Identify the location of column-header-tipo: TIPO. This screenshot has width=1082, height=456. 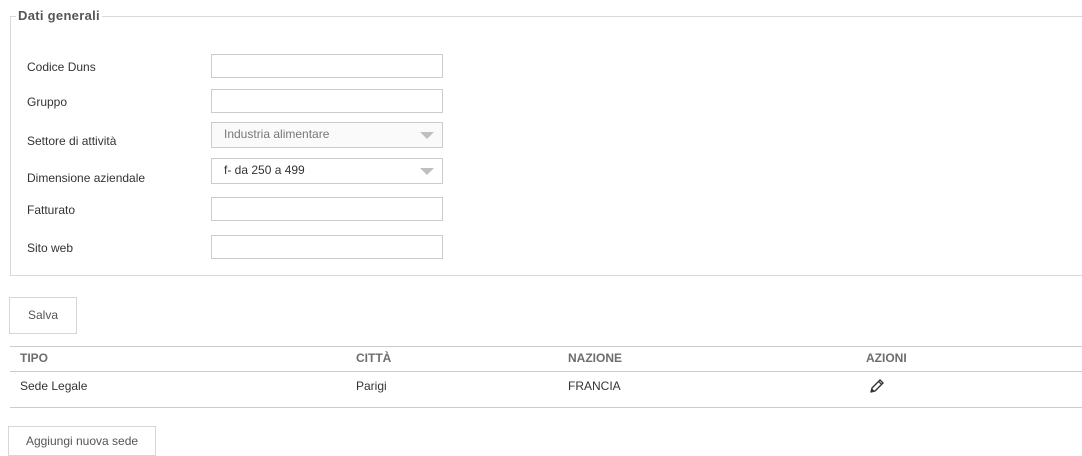
(34, 358).